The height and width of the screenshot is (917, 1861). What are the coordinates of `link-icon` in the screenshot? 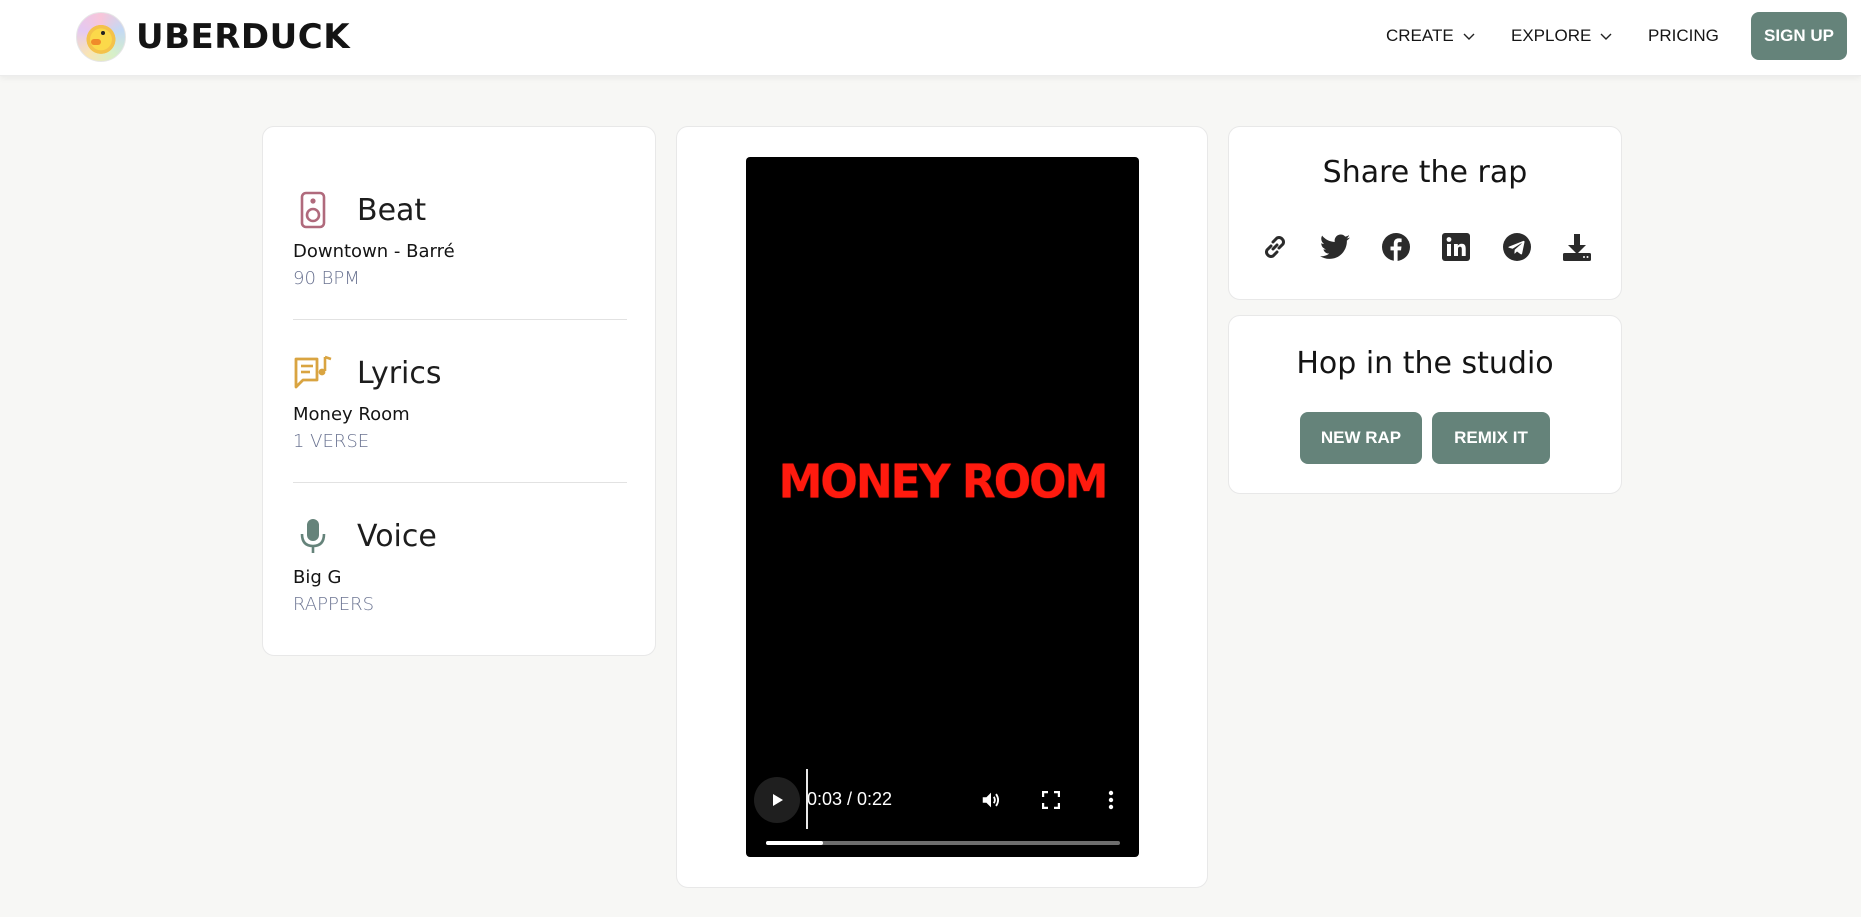 It's located at (1275, 247).